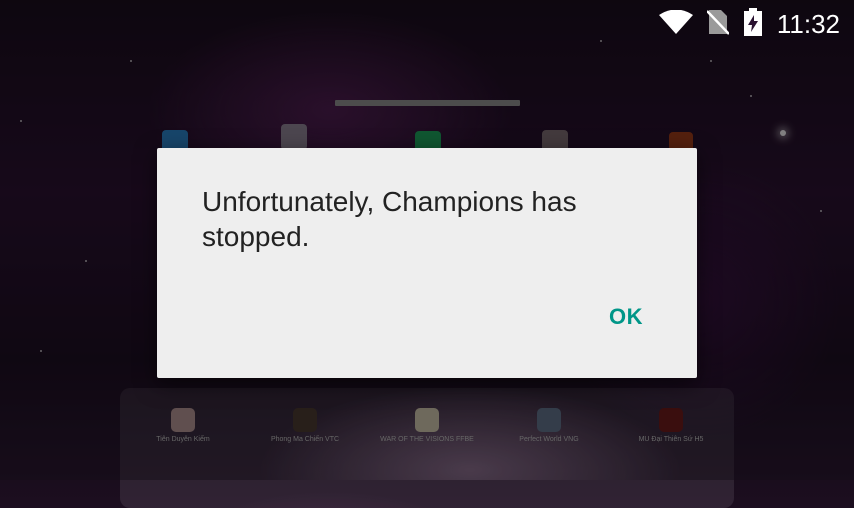 The image size is (854, 508). Describe the element at coordinates (753, 24) in the screenshot. I see `battery-charging-icon` at that location.